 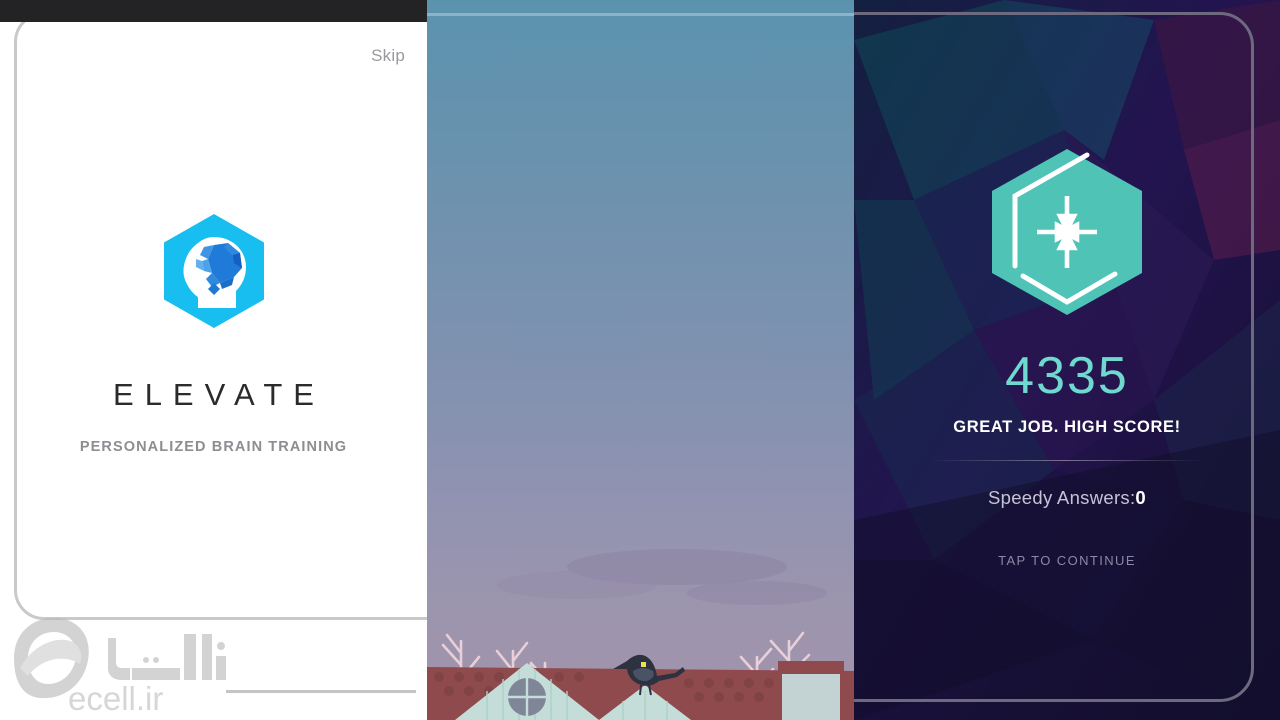 I want to click on converge-arrows-hexagon-icon, so click(x=1067, y=232).